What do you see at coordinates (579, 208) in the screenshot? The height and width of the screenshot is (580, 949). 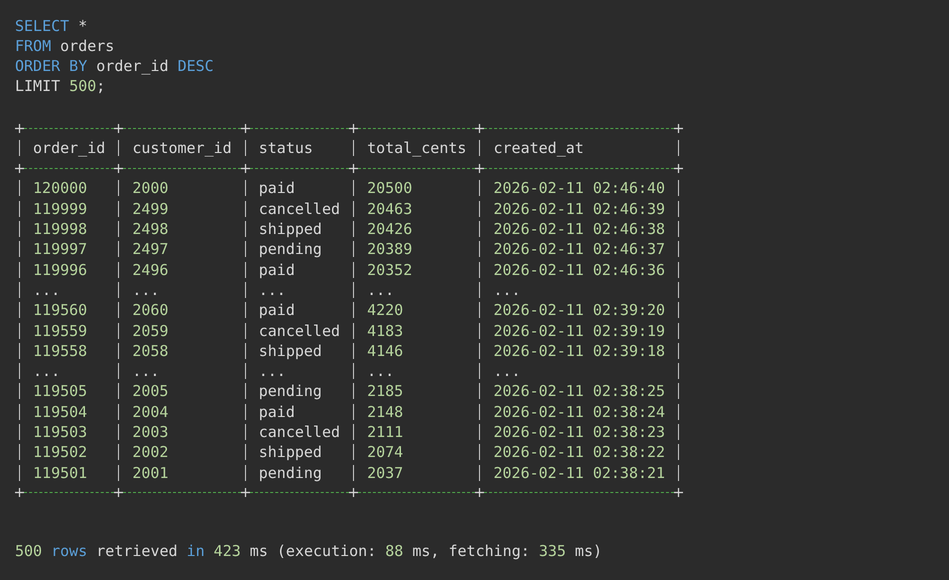 I see `table-cell-text: 2026-02-11 02:46:39` at bounding box center [579, 208].